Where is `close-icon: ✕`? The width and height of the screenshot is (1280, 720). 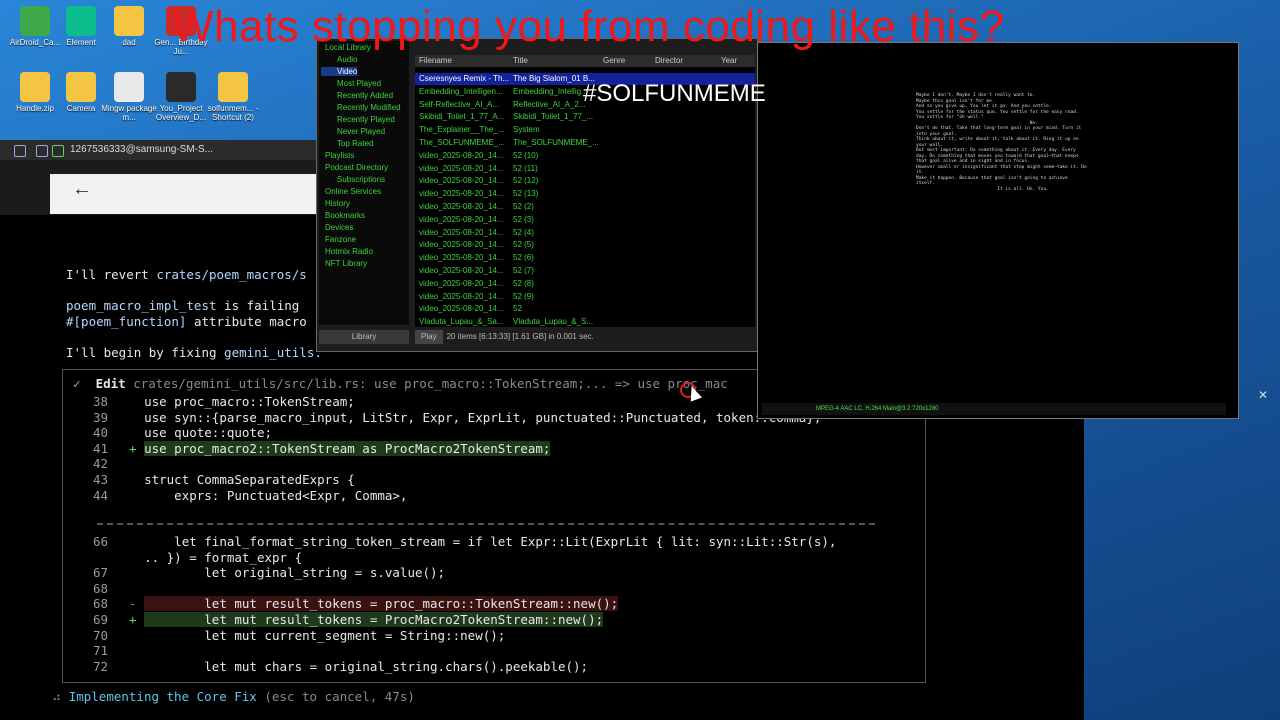
close-icon: ✕ is located at coordinates (1263, 395).